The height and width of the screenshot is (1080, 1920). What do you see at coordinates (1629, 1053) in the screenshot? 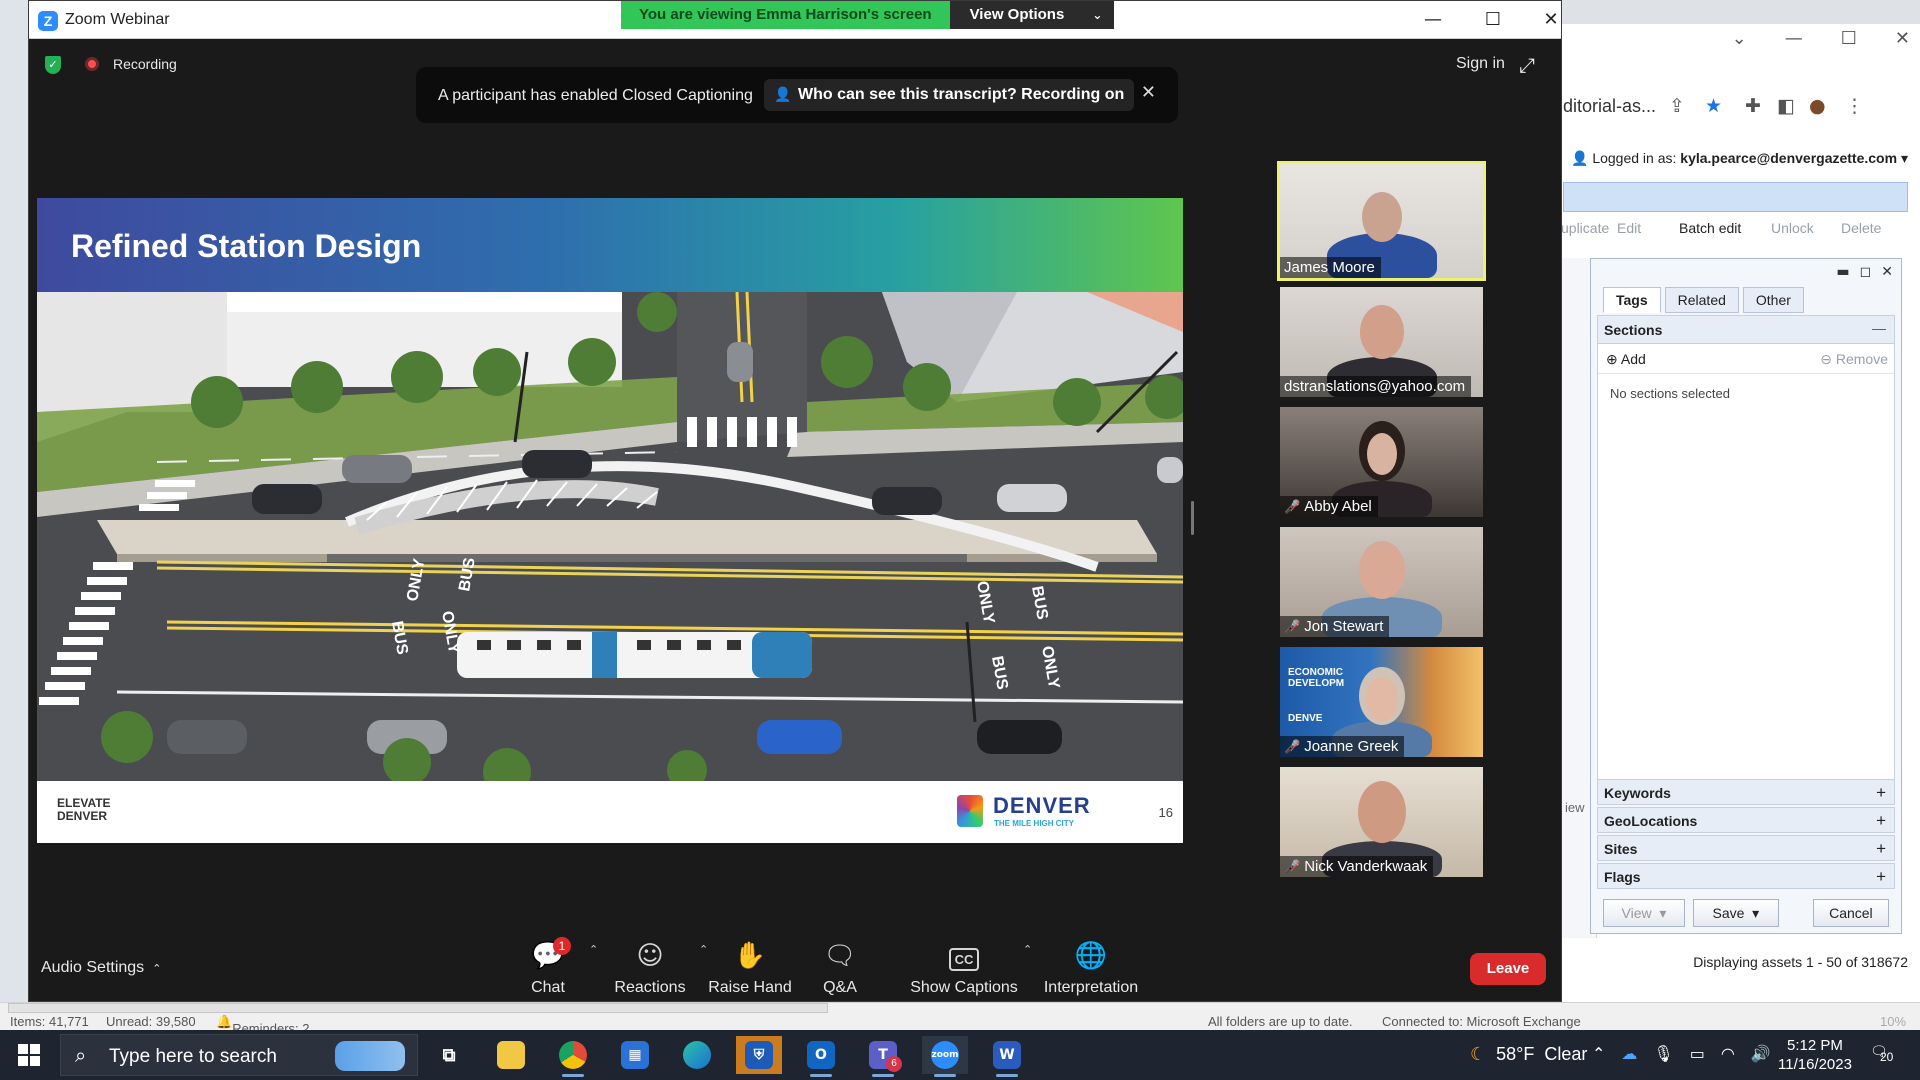
I see `onedrive-cloud-icon: ☁` at bounding box center [1629, 1053].